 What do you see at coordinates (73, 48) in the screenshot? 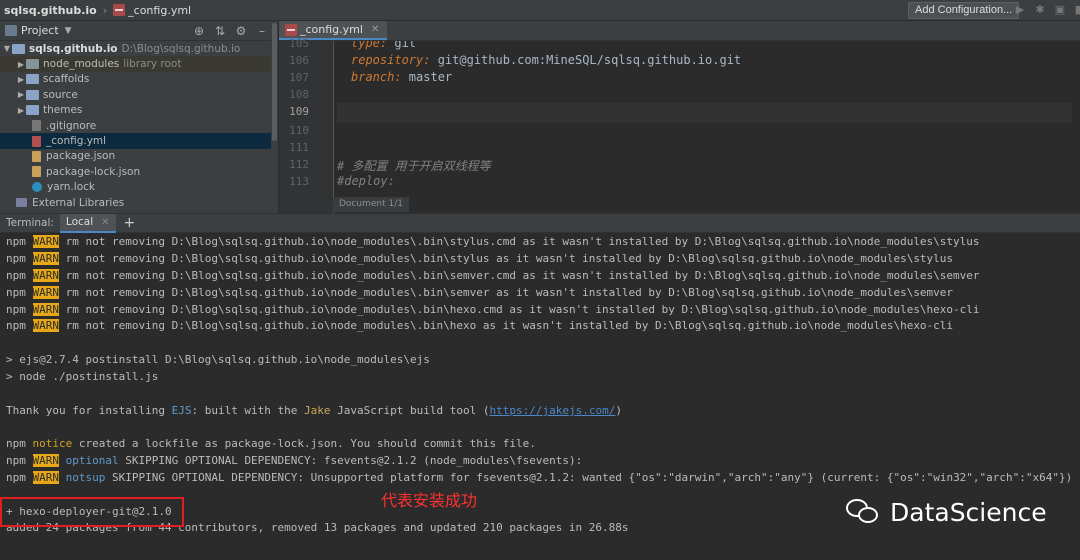
I see `tree-item-label: sqlsq.github.io` at bounding box center [73, 48].